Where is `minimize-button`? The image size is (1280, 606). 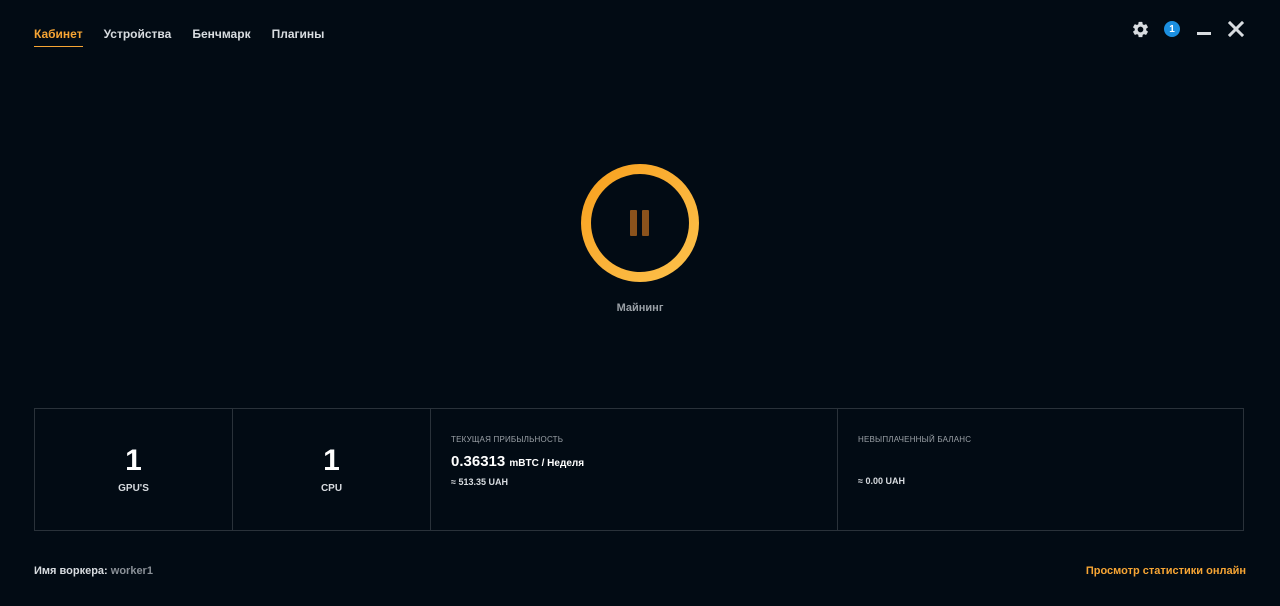 minimize-button is located at coordinates (1204, 29).